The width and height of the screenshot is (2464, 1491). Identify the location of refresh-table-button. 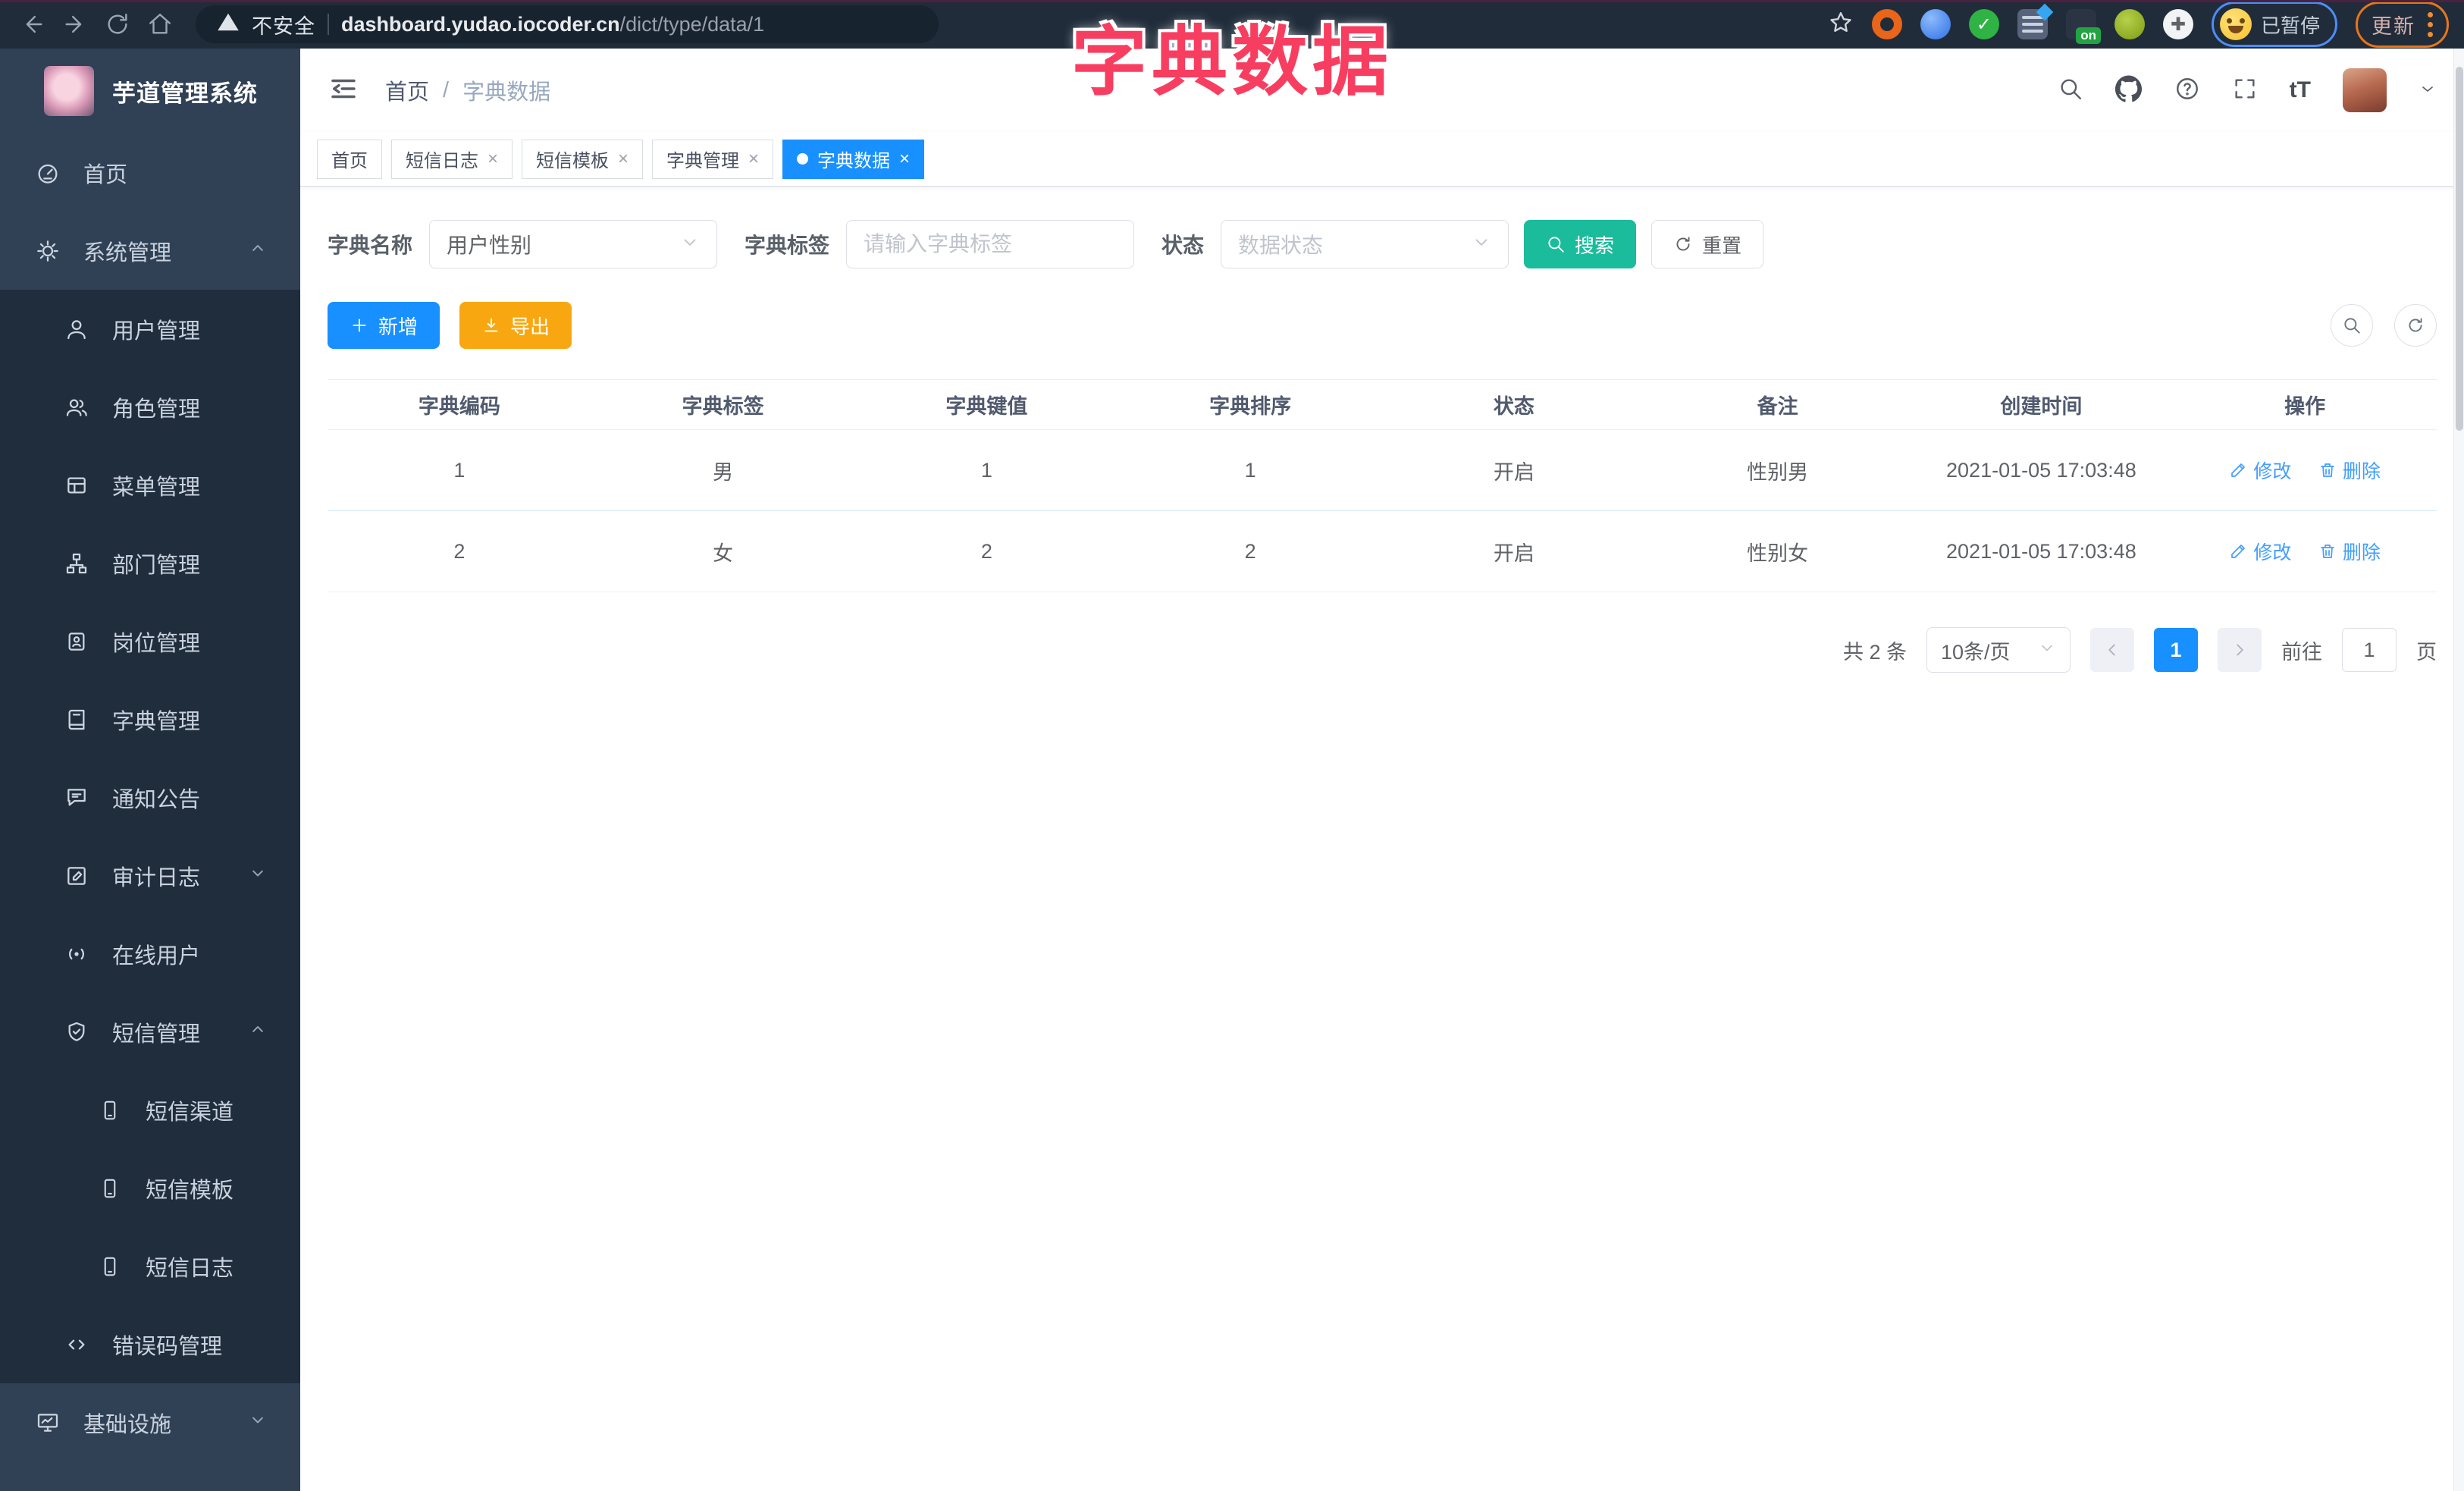
(2415, 325).